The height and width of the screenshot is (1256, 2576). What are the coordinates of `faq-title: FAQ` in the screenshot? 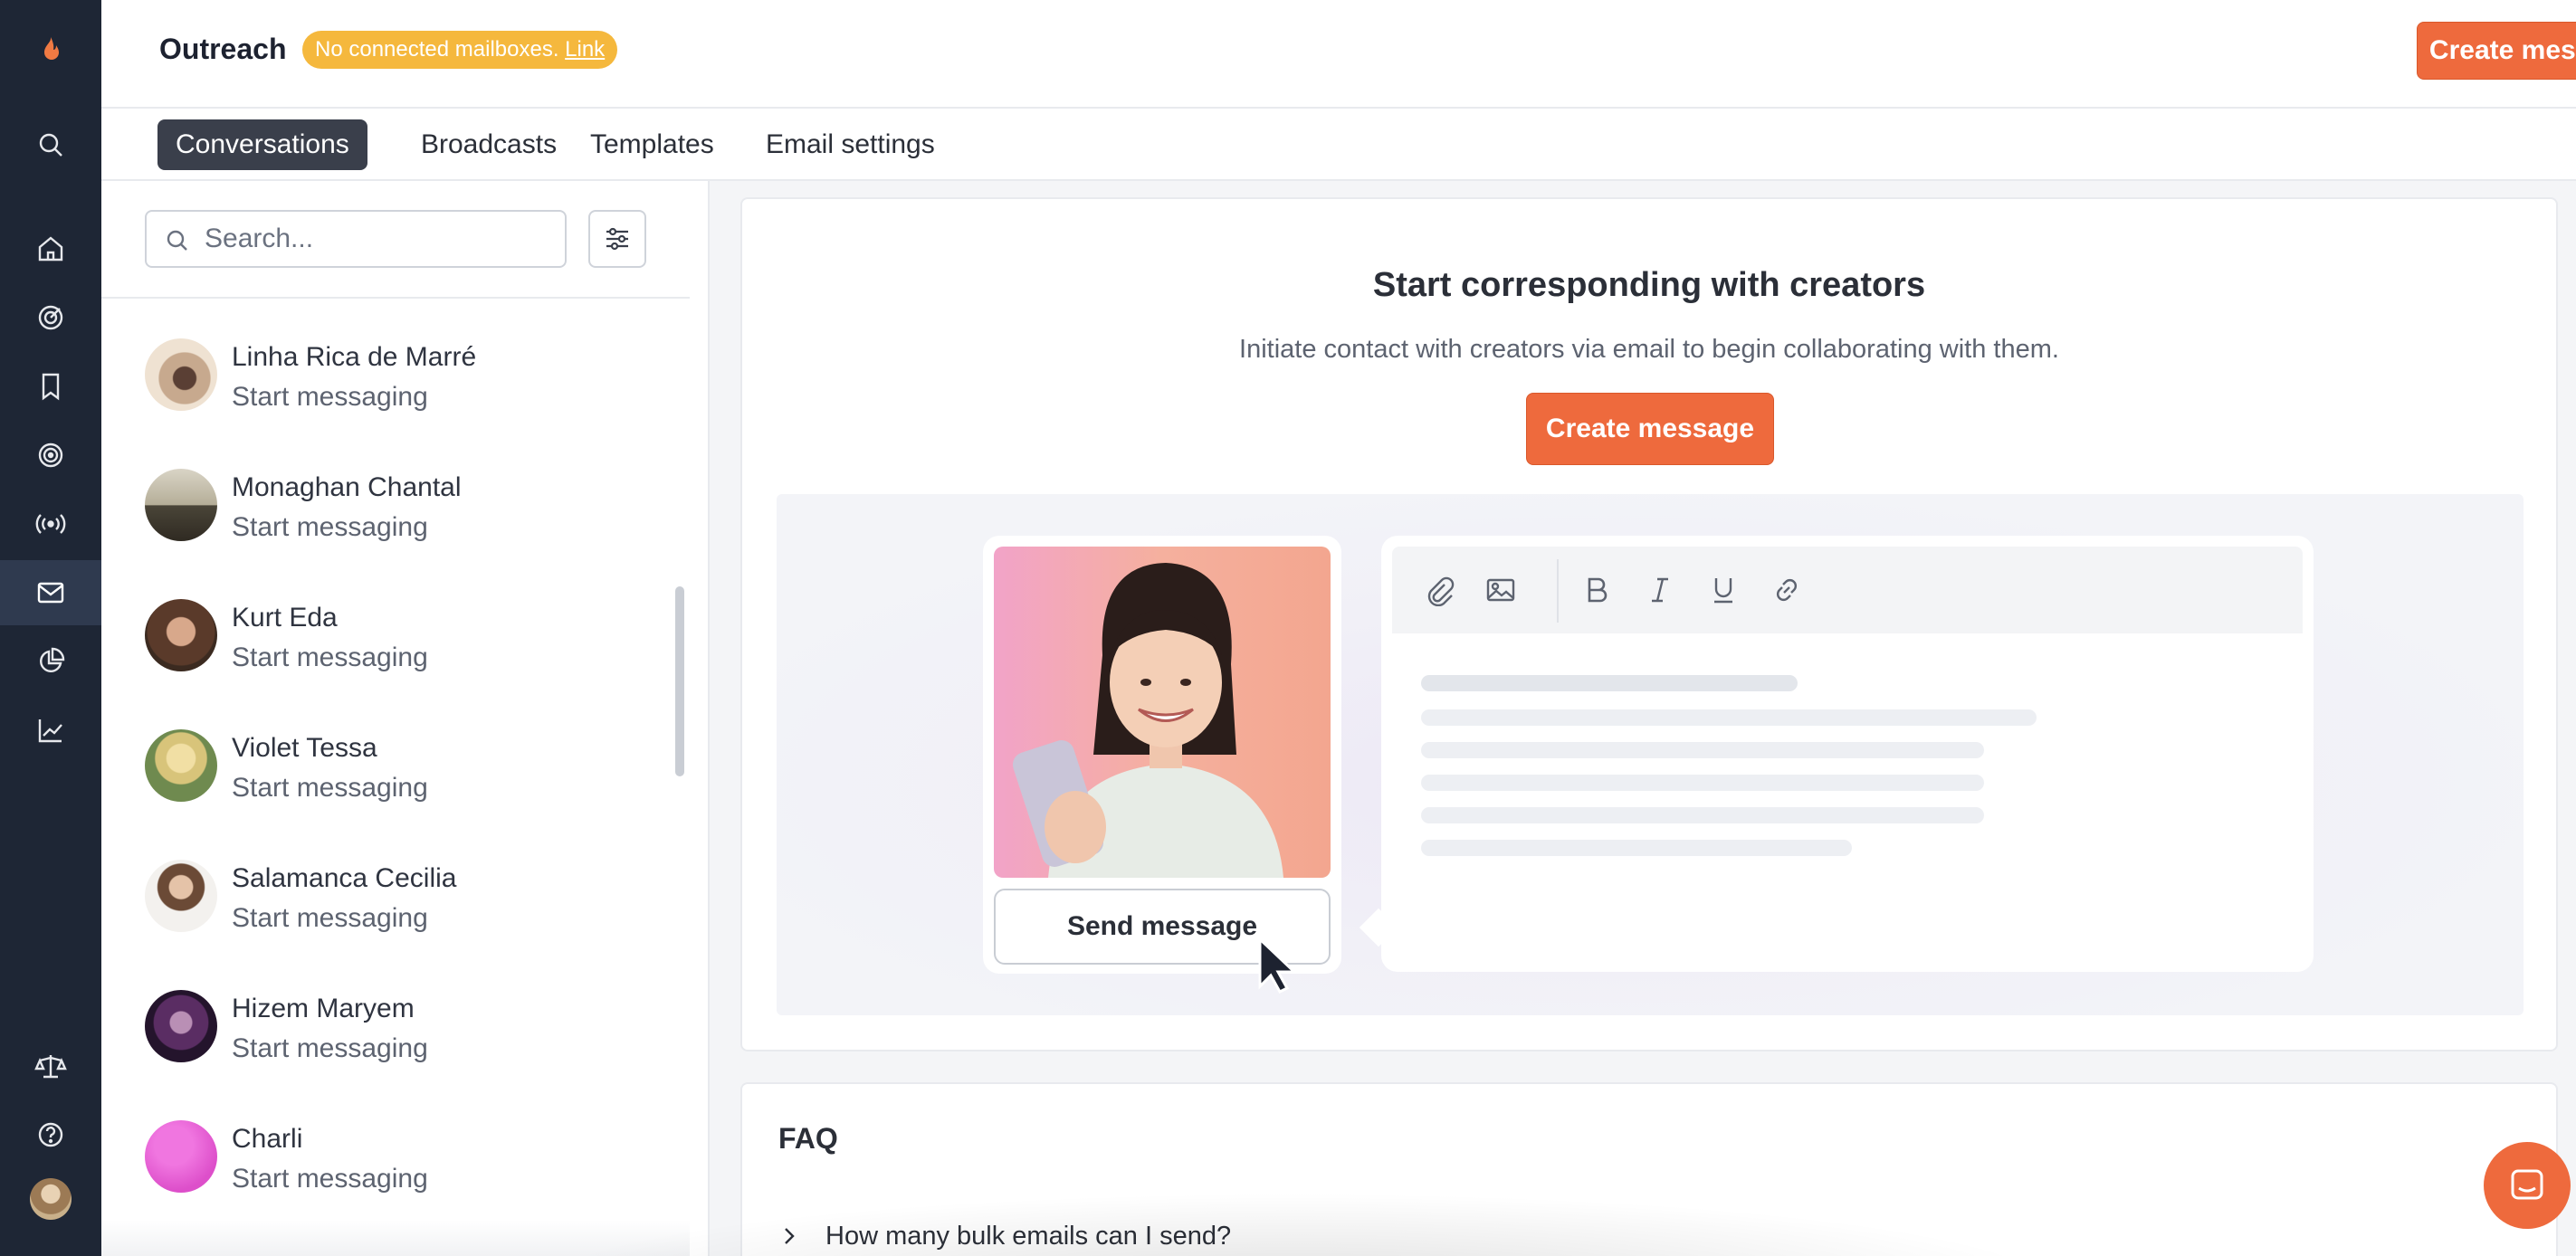 It's located at (808, 1139).